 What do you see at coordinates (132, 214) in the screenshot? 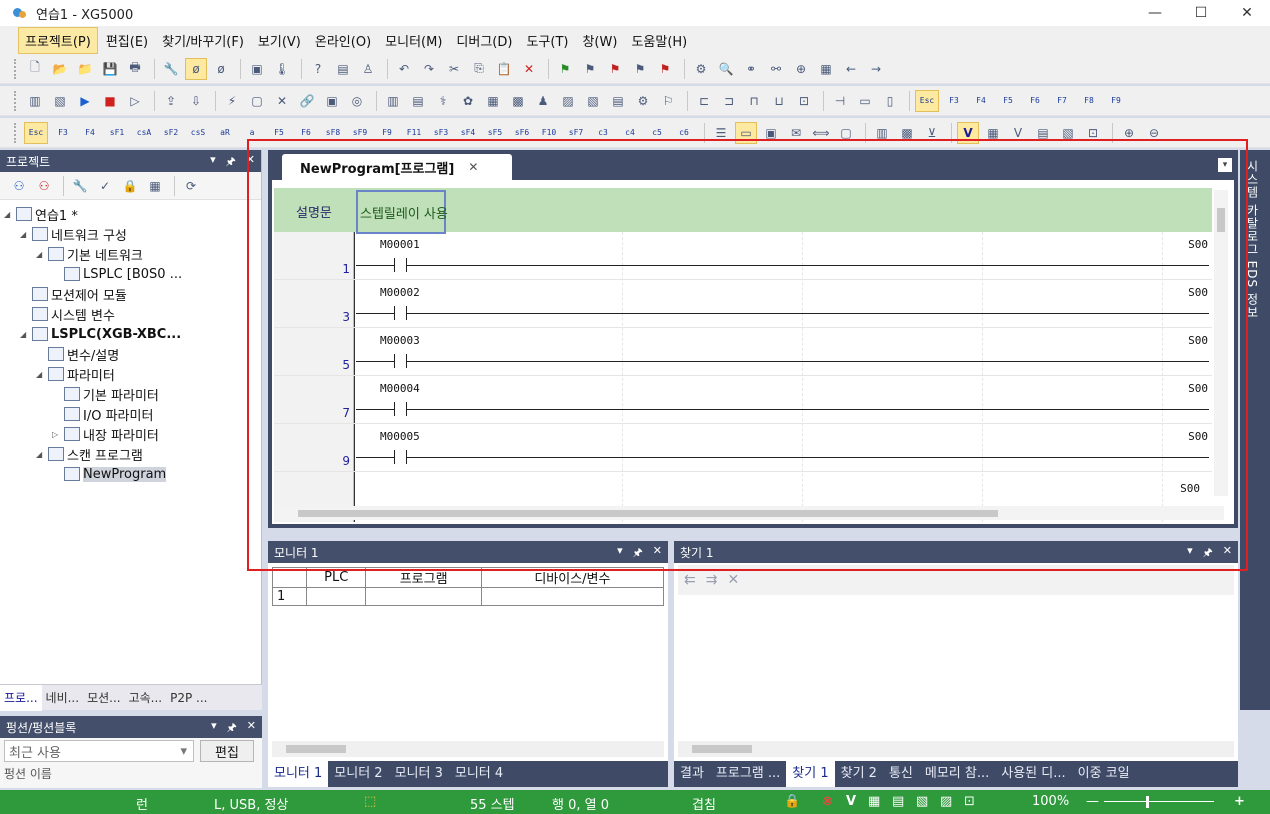
I see `tree-node: ◢ 연습1 *` at bounding box center [132, 214].